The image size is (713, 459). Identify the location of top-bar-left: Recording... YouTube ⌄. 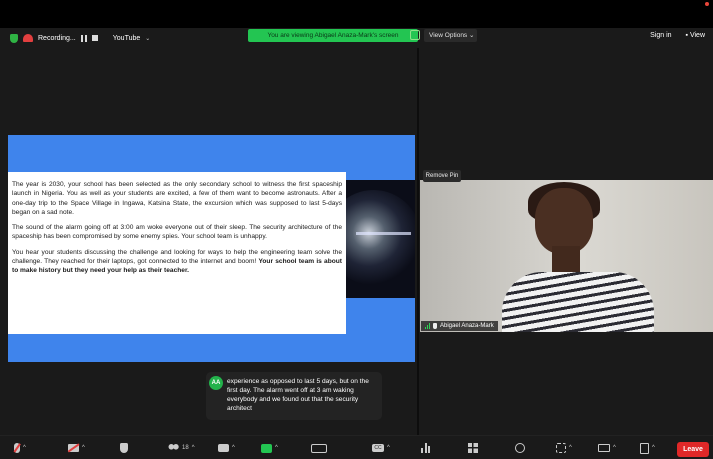
(80, 38).